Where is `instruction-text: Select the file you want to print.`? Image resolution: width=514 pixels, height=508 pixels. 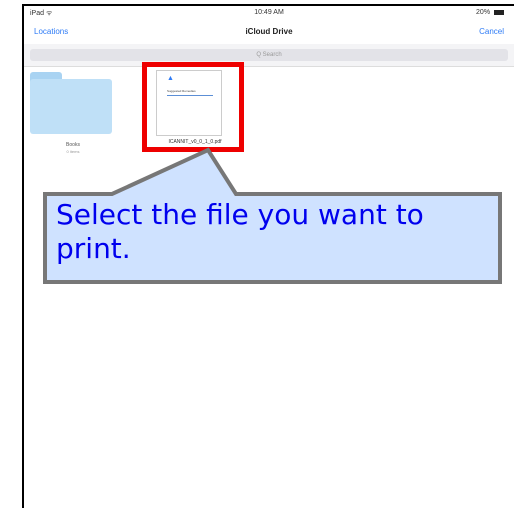
instruction-text: Select the file you want to print. is located at coordinates (240, 231).